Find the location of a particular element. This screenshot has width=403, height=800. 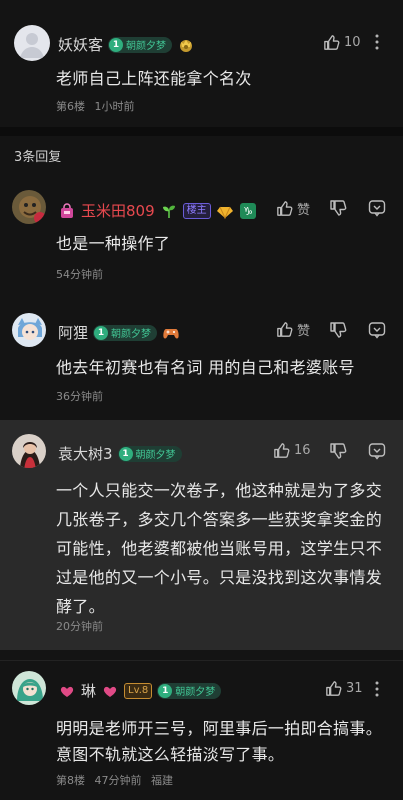

username: 妖妖客 is located at coordinates (80, 44).